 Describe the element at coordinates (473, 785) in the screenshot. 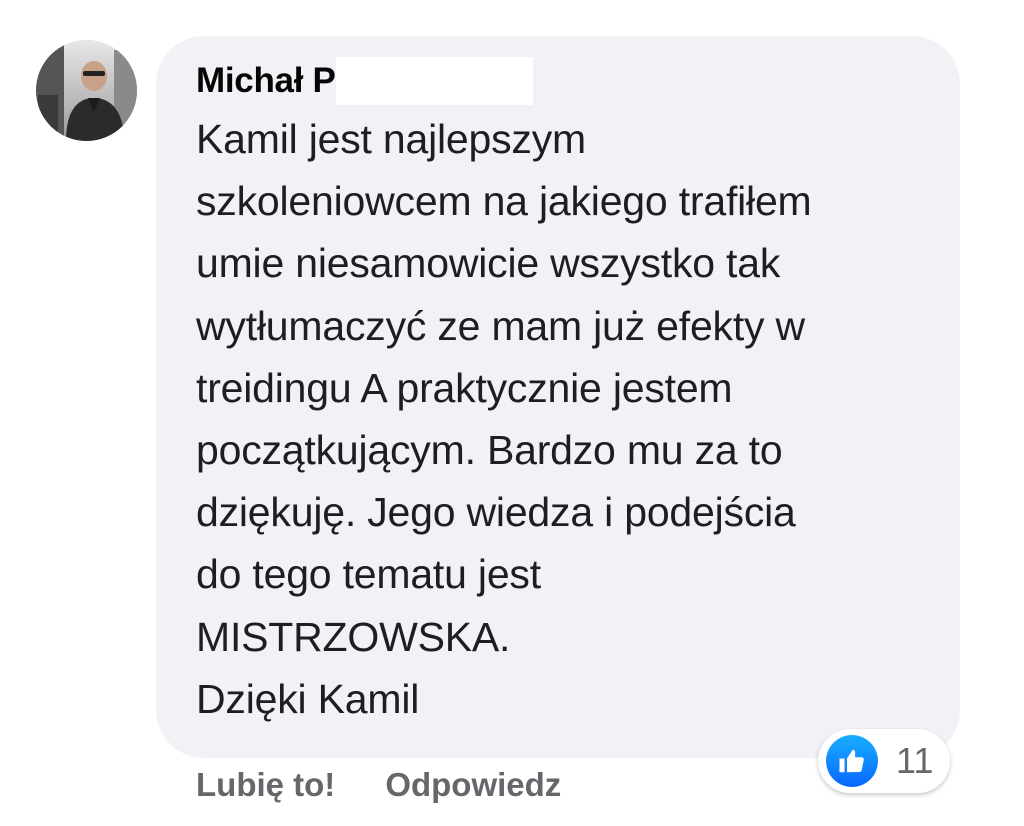

I see `reply-button: Odpowiedz` at that location.